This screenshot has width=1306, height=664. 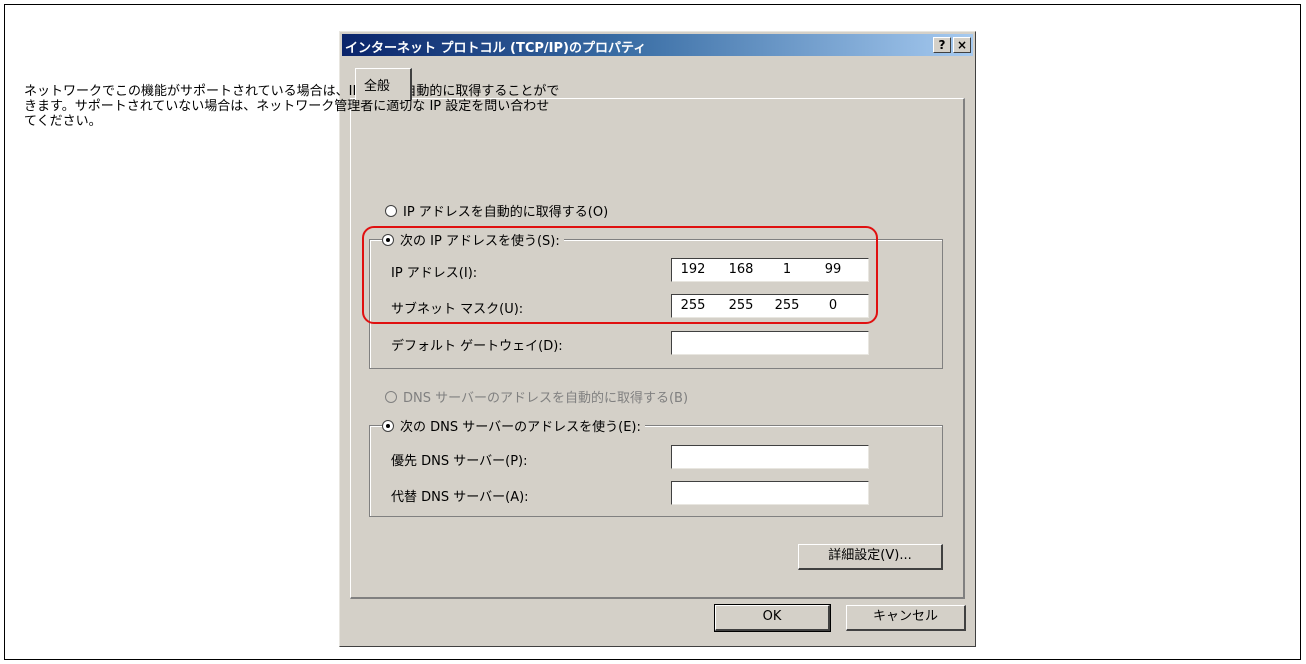 I want to click on description-line: てください。, so click(x=63, y=121).